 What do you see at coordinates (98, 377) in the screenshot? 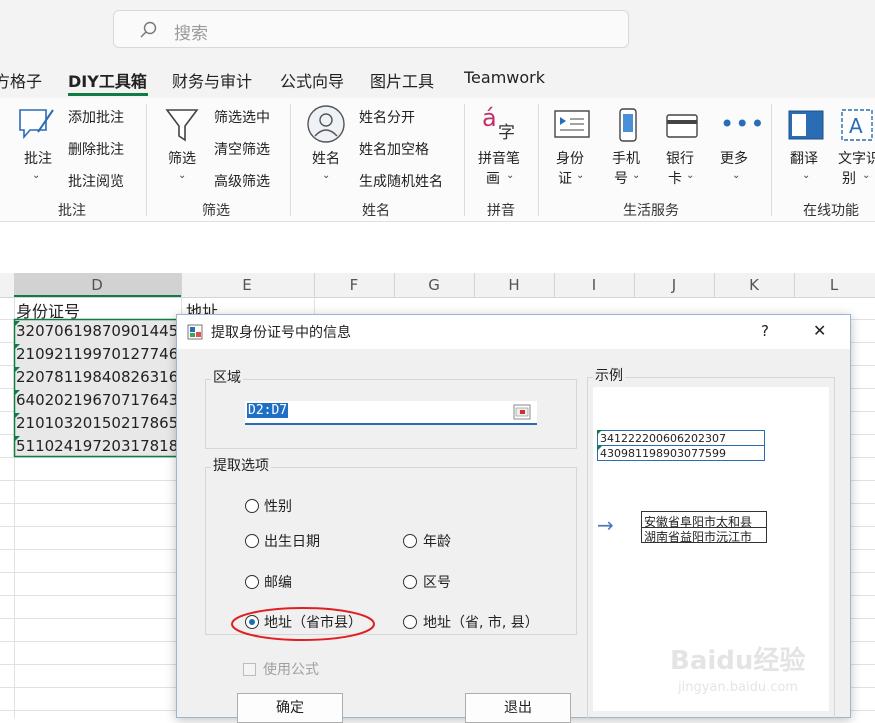
I see `cell-d4: 220781198408263167` at bounding box center [98, 377].